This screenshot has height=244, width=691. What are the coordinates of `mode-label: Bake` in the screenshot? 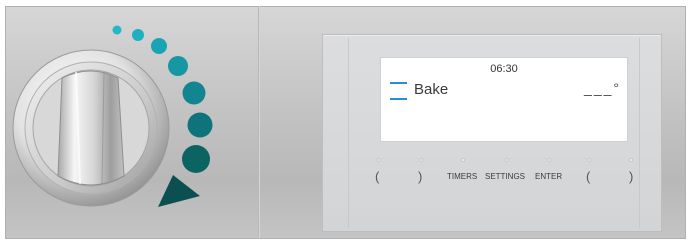 It's located at (431, 89).